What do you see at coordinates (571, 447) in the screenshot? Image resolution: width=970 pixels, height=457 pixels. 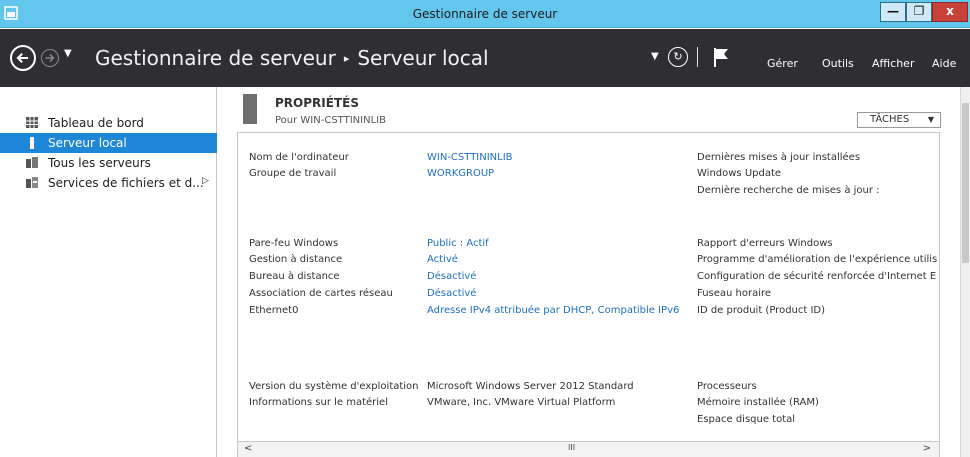 I see `scroll-grip-icon: III` at bounding box center [571, 447].